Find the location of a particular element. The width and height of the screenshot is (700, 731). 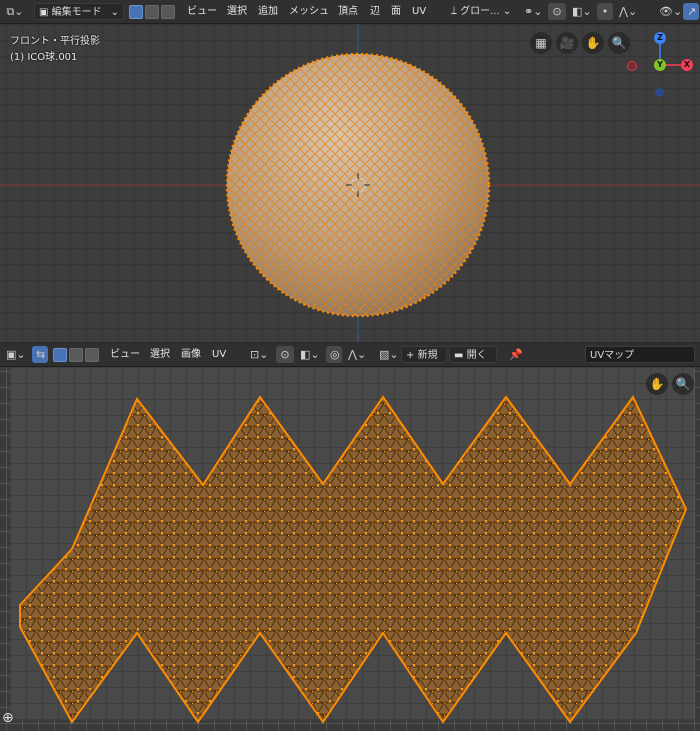

menu-uv: UV is located at coordinates (419, 11).